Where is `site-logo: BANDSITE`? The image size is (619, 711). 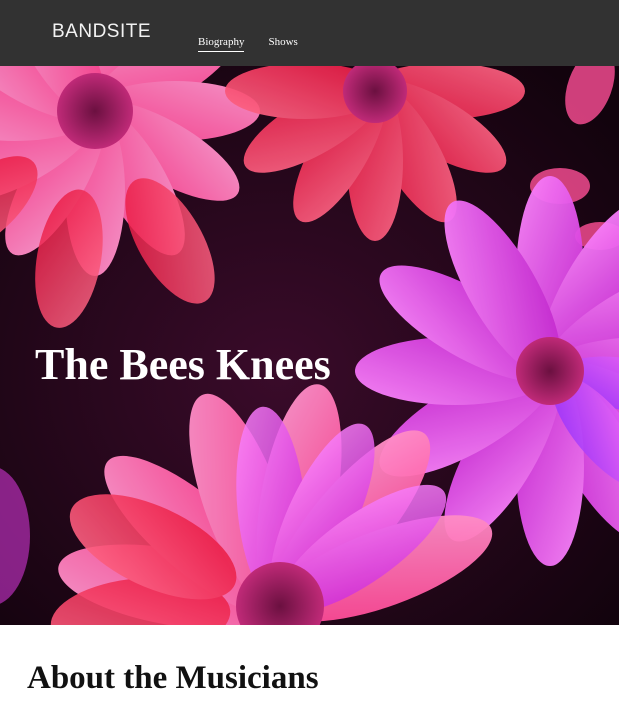
site-logo: BANDSITE is located at coordinates (101, 32).